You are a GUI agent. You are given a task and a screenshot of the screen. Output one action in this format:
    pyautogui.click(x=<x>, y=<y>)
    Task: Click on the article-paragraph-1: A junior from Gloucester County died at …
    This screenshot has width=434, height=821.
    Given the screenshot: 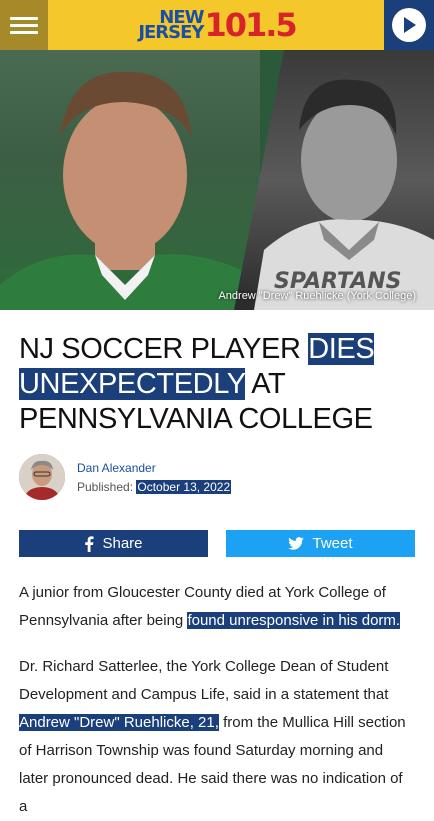 What is the action you would take?
    pyautogui.click(x=210, y=607)
    